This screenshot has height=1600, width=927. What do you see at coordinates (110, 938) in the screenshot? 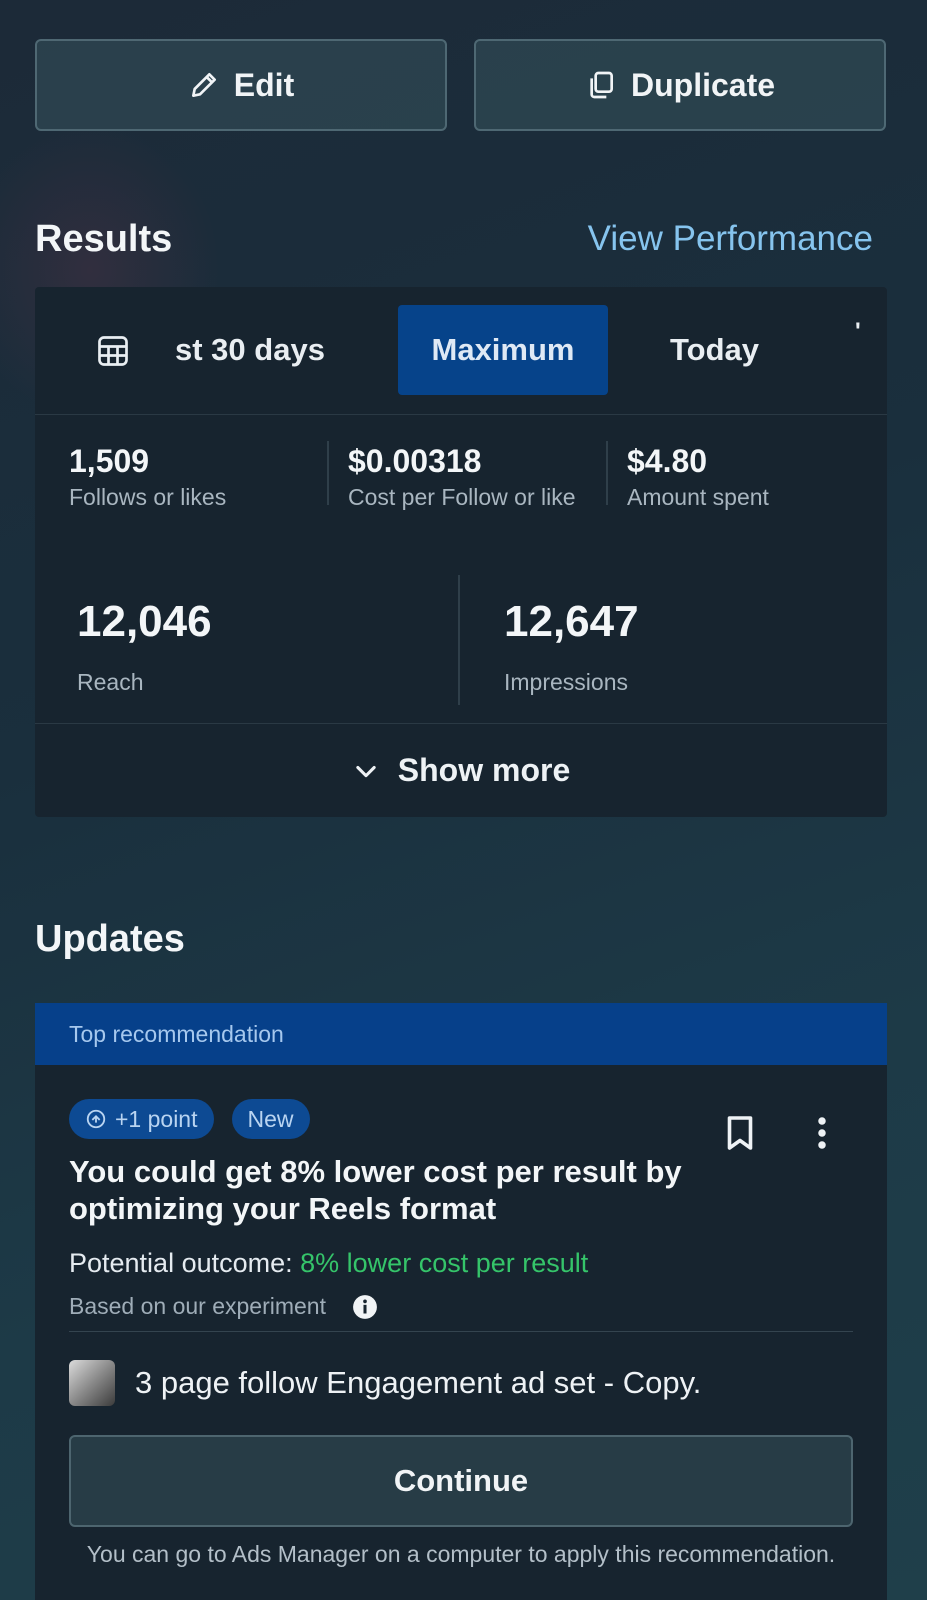
I see `updates-title: Updates` at bounding box center [110, 938].